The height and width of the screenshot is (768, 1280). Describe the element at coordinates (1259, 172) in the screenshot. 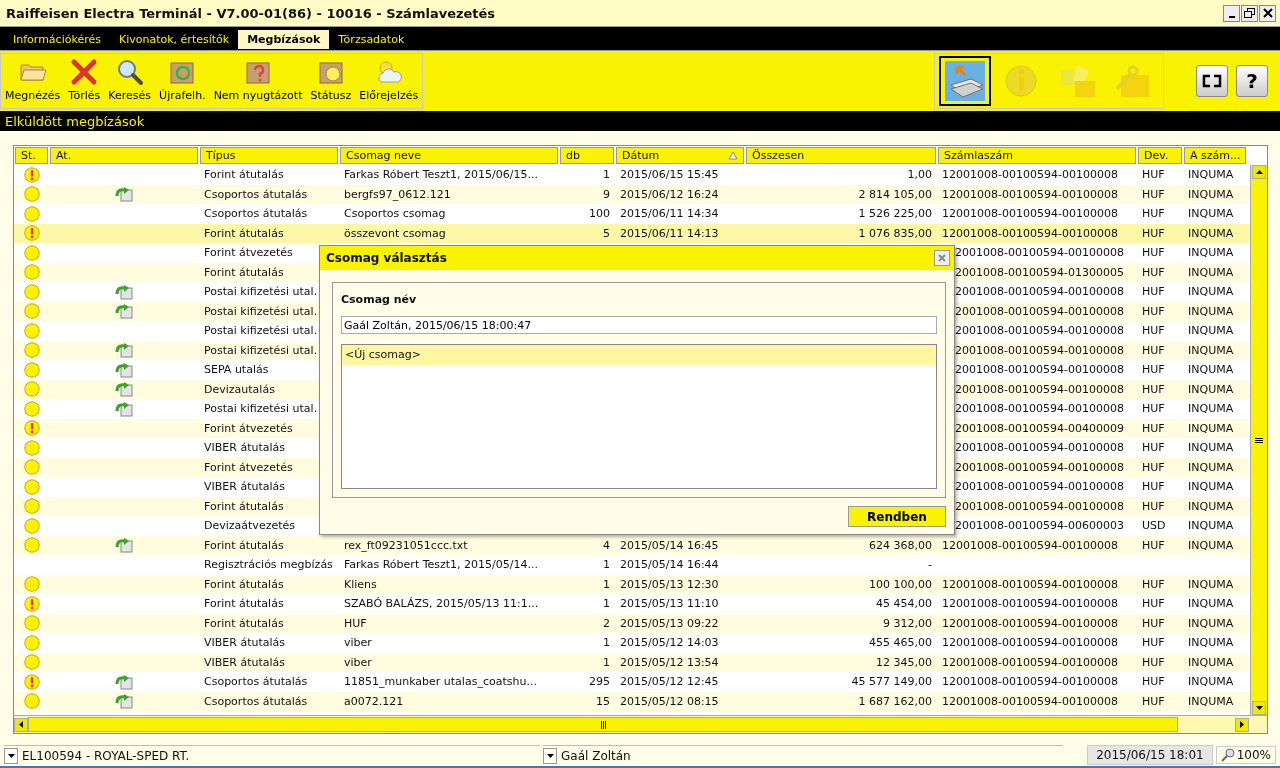

I see `scroll-up-icon` at that location.